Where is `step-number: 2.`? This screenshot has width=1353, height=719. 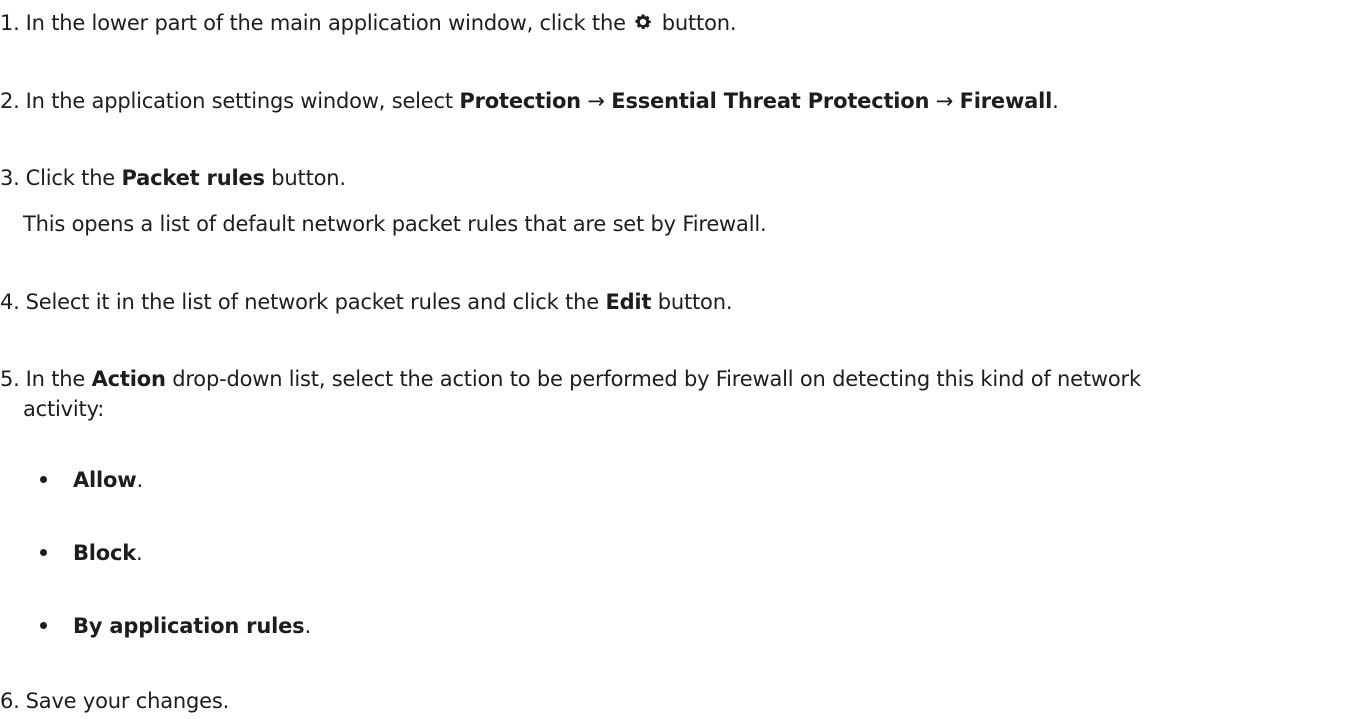
step-number: 2. is located at coordinates (10, 101).